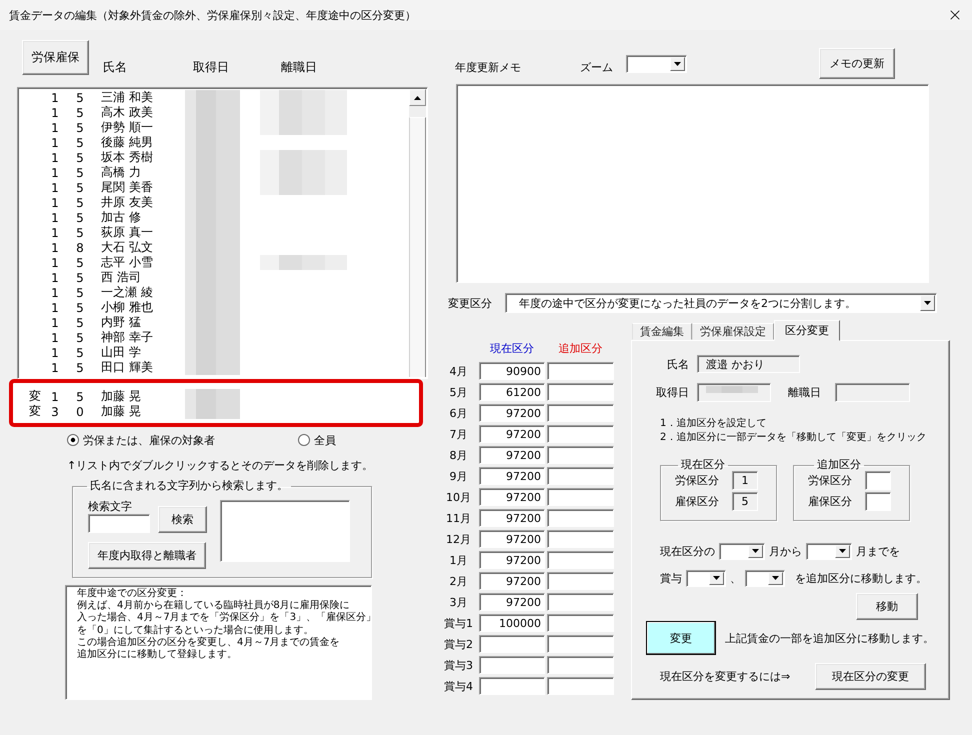 This screenshot has height=735, width=972. Describe the element at coordinates (121, 322) in the screenshot. I see `employee-name: 内野 猛` at that location.